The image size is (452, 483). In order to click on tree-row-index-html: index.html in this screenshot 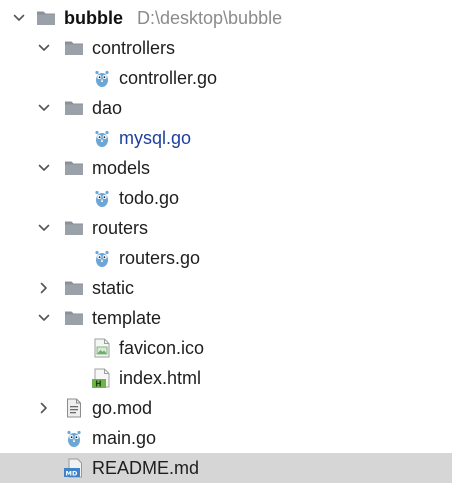, I will do `click(226, 378)`.